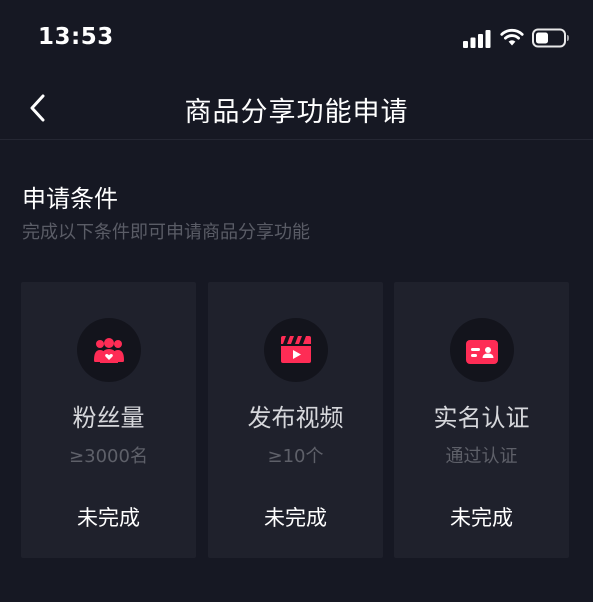 Image resolution: width=593 pixels, height=602 pixels. Describe the element at coordinates (296, 591) in the screenshot. I see `bottom-area` at that location.